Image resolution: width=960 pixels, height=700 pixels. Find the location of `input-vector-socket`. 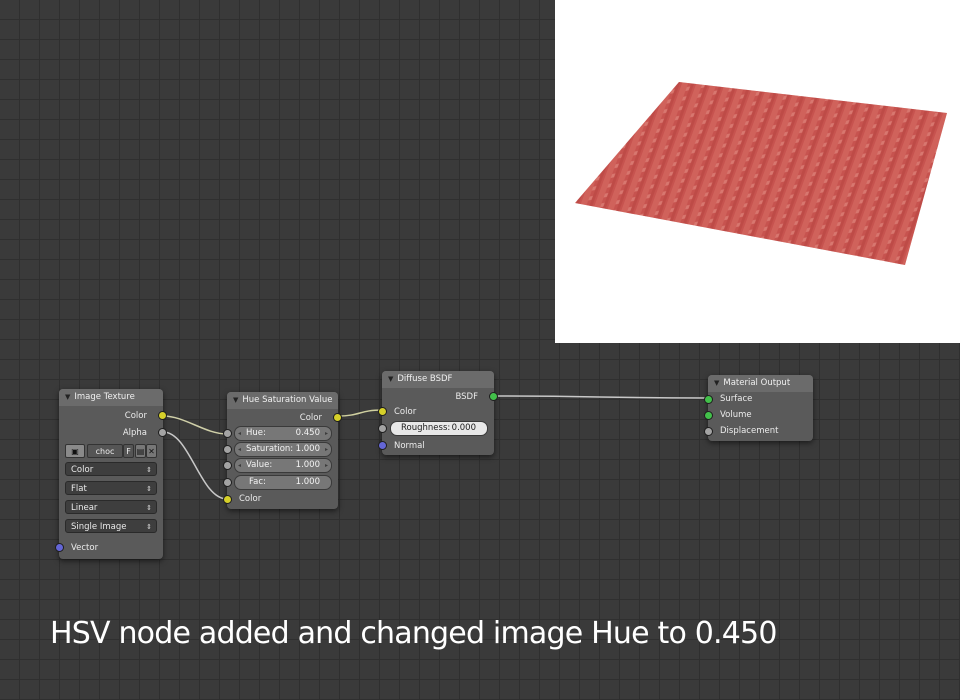

input-vector-socket is located at coordinates (59, 547).